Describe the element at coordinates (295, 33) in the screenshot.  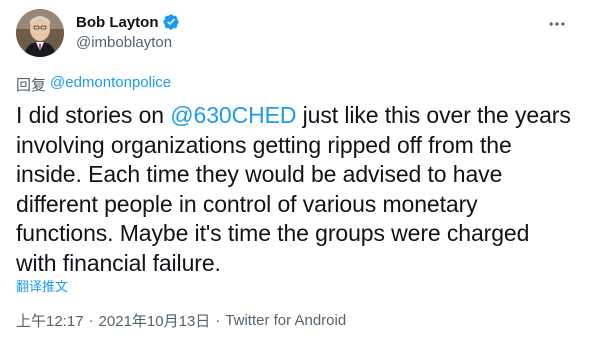
I see `tweet-header: Bob Layton @imboblayton` at that location.